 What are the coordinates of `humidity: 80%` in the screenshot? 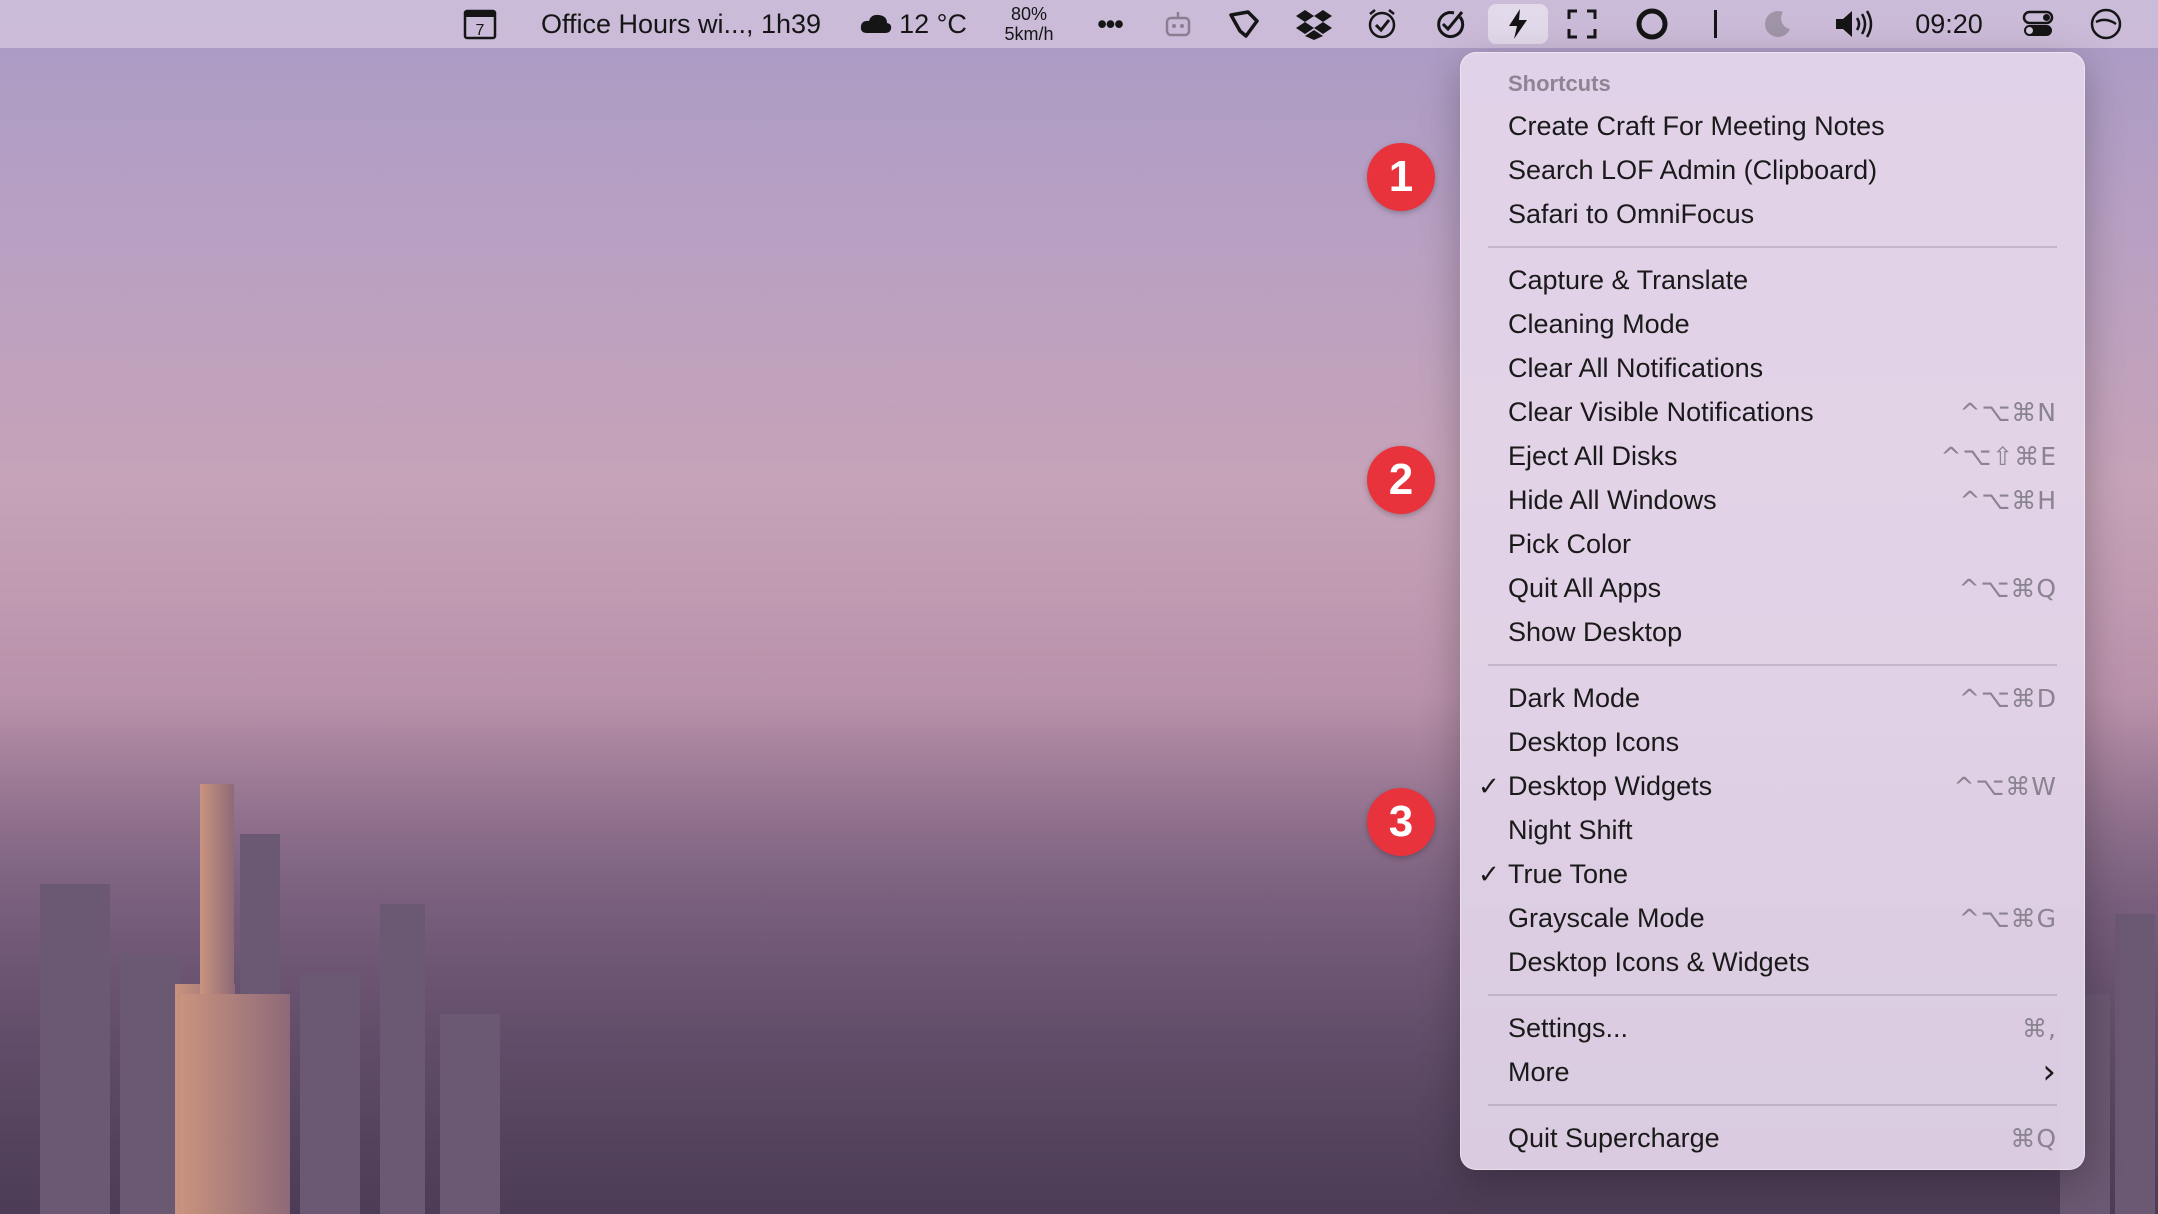 It's located at (1029, 14).